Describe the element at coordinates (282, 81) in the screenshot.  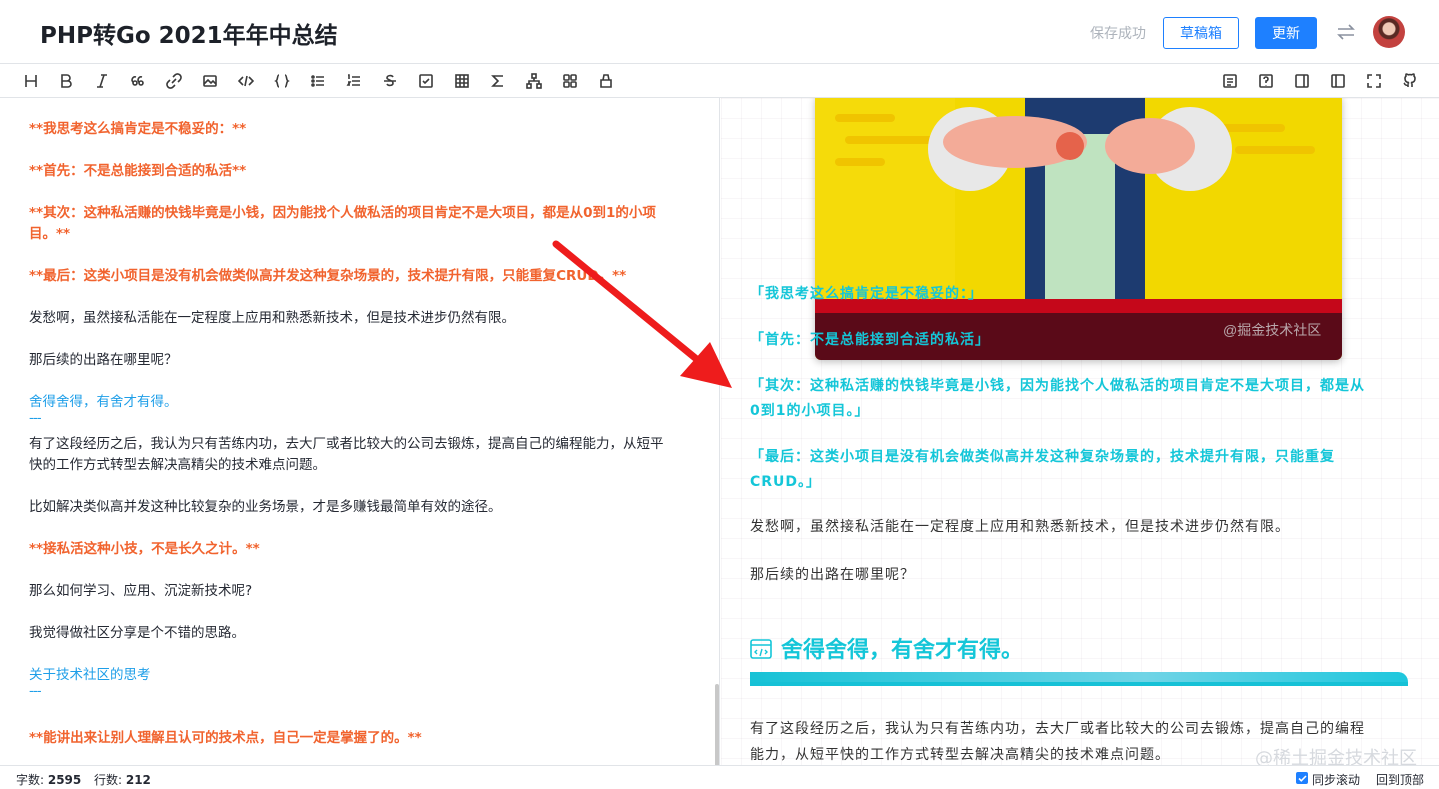
I see `code-block-icon` at that location.